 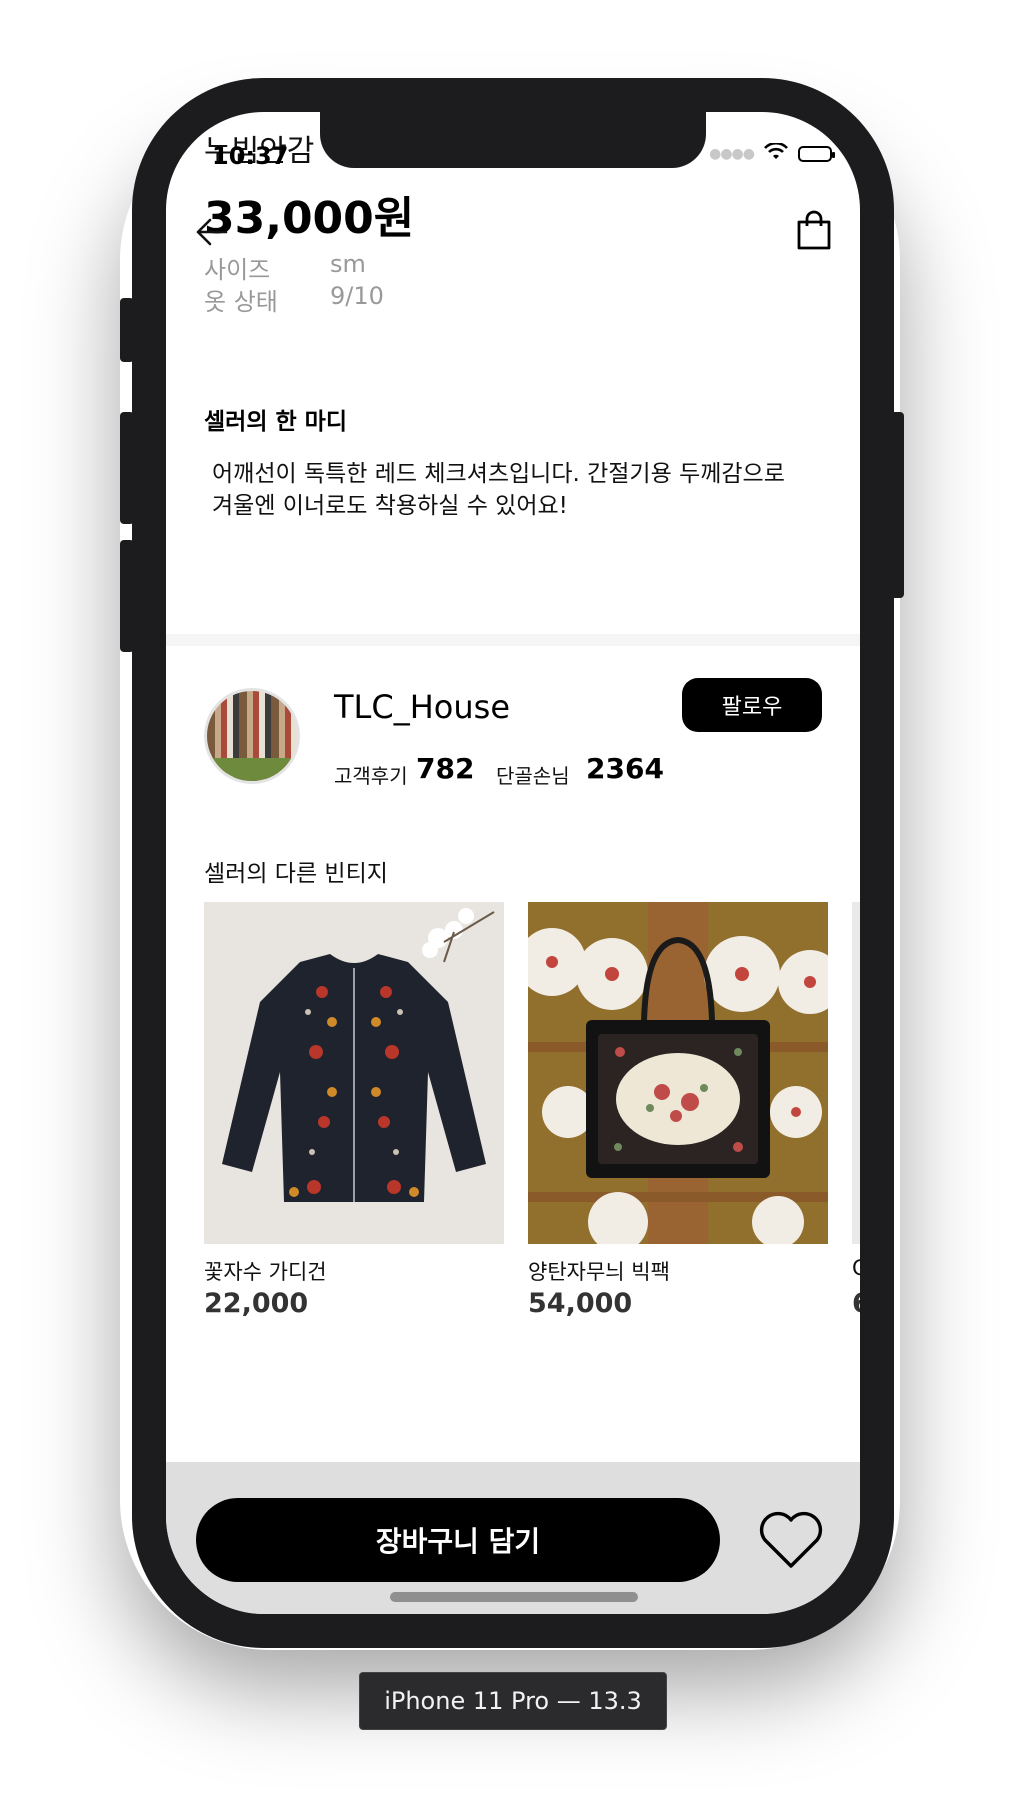 What do you see at coordinates (237, 270) in the screenshot?
I see `spec-label: 사이즈` at bounding box center [237, 270].